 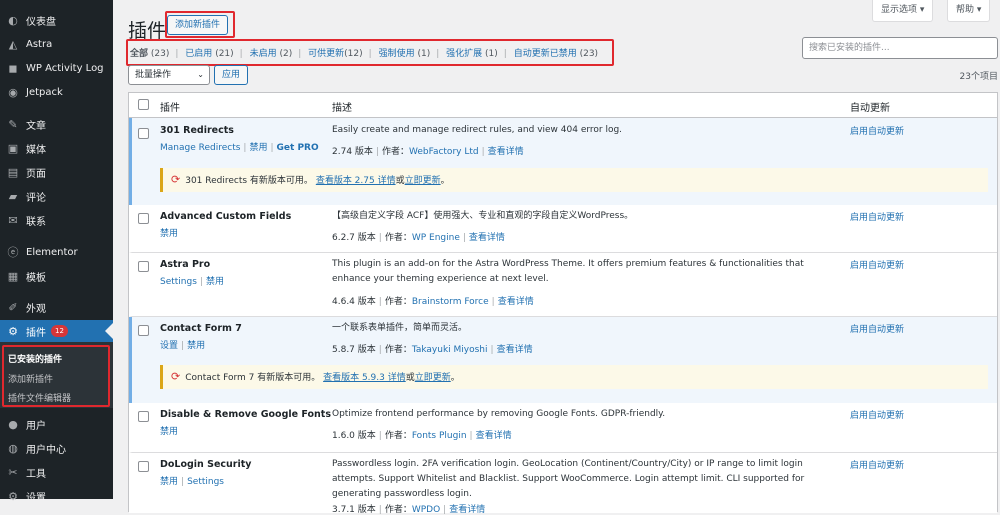 I want to click on author-link: Fonts Plugin, so click(x=439, y=436).